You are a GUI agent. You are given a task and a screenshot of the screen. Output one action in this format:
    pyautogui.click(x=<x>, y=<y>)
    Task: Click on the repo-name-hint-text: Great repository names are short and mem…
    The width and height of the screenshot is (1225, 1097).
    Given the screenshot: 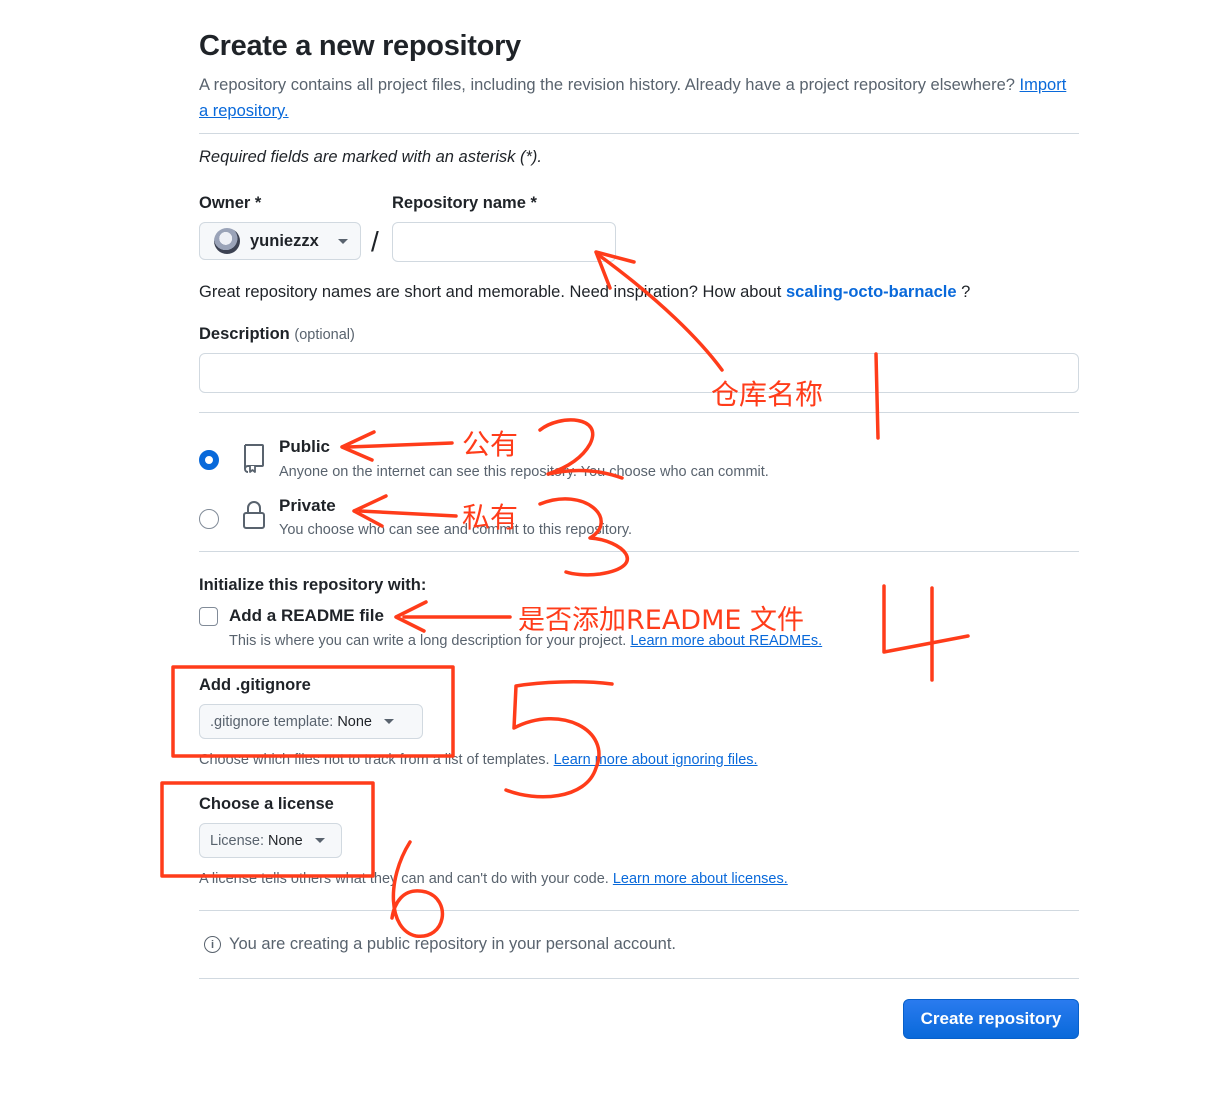 What is the action you would take?
    pyautogui.click(x=490, y=292)
    